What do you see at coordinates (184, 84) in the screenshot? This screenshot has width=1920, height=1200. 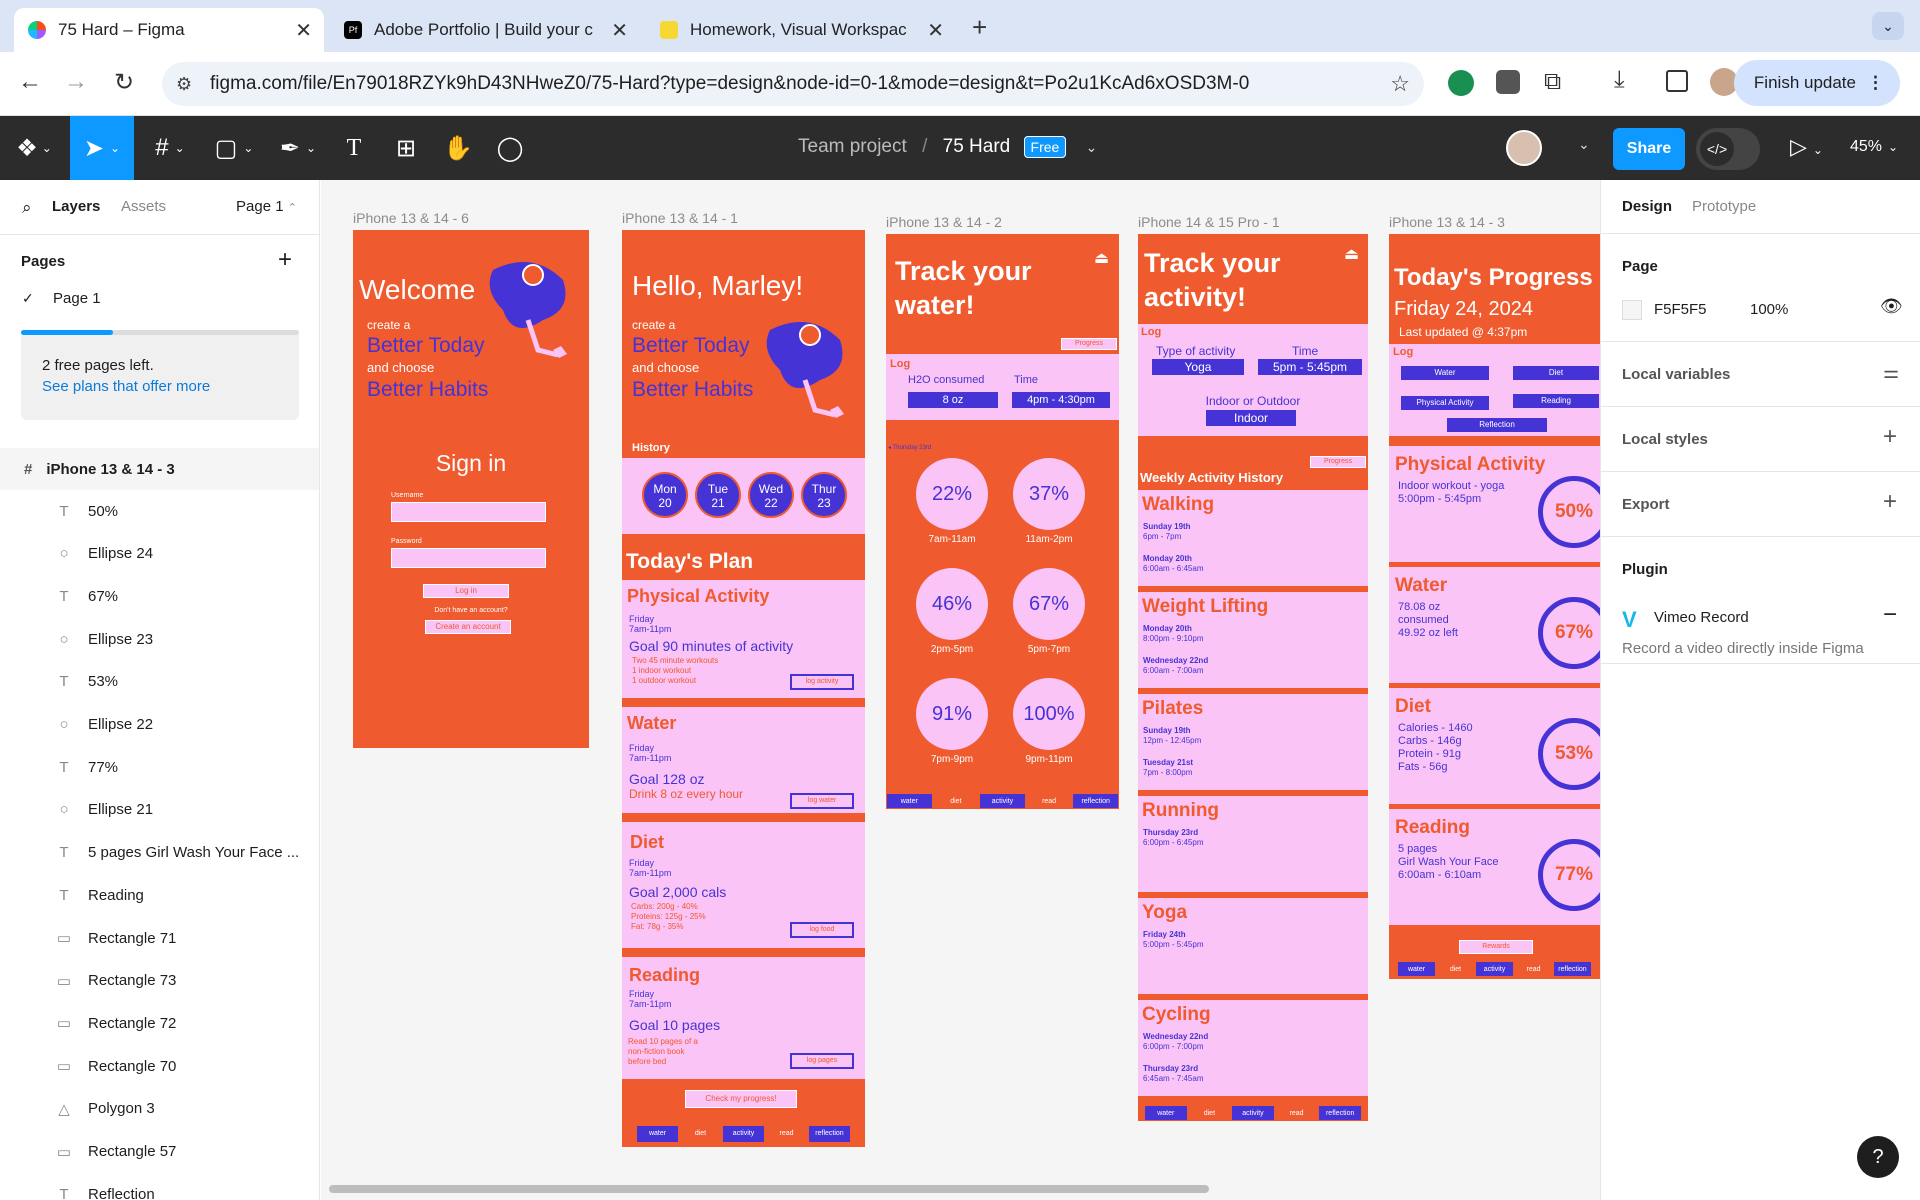 I see `site-info-icon: ⚙` at bounding box center [184, 84].